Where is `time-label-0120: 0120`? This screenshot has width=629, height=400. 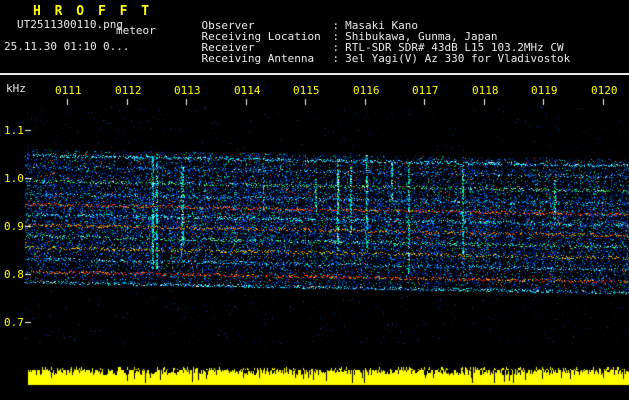
time-label-0120: 0120 is located at coordinates (604, 90).